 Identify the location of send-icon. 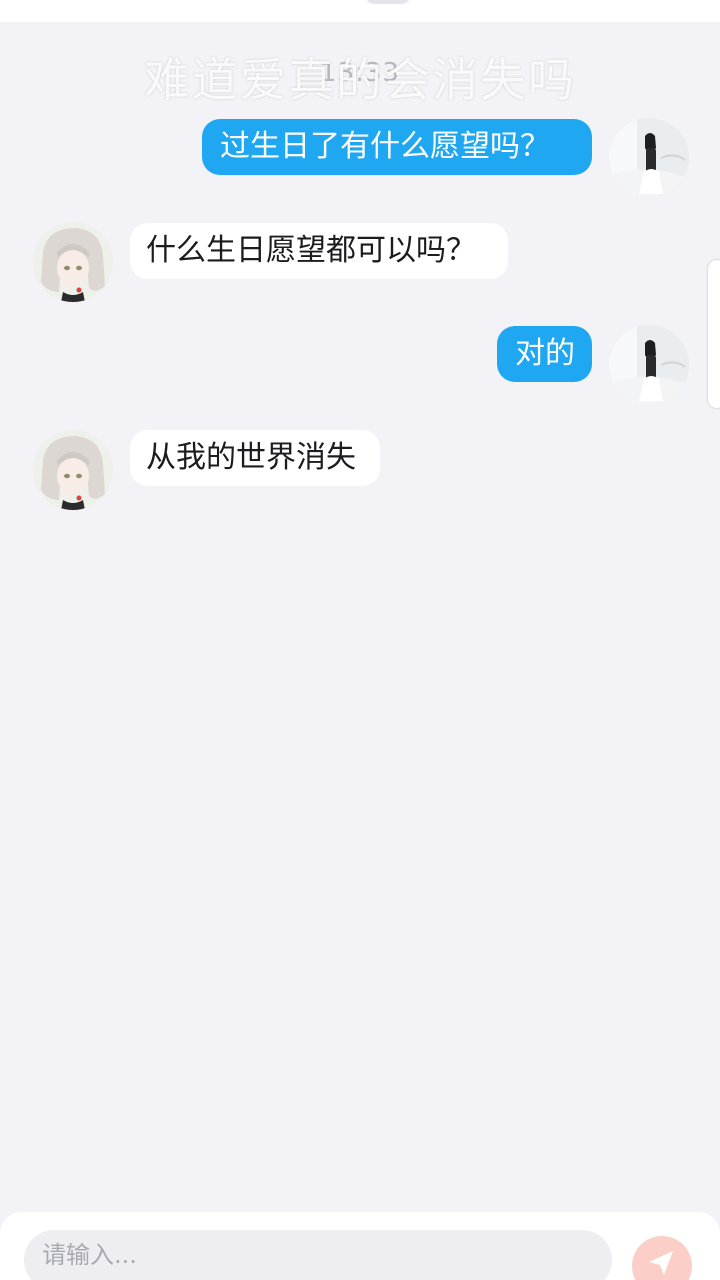
(661, 1263).